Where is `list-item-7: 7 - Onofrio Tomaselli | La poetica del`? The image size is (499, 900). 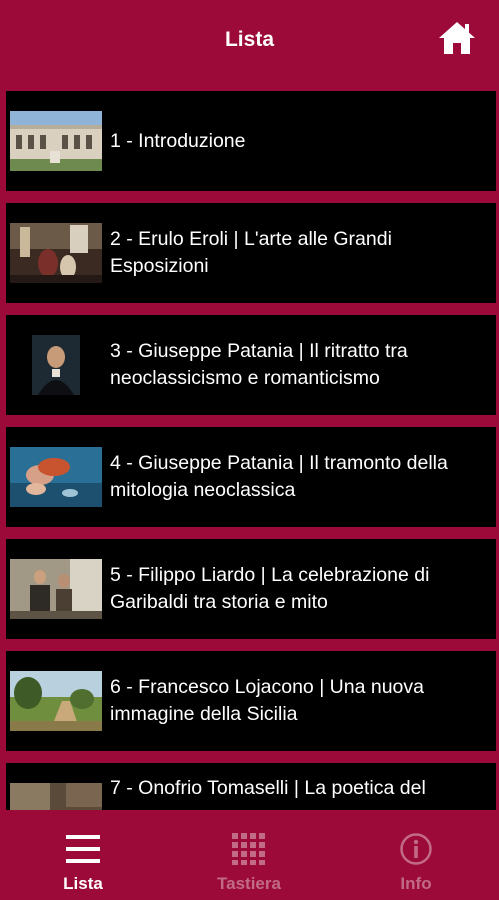
list-item-7: 7 - Onofrio Tomaselli | La poetica del is located at coordinates (251, 786).